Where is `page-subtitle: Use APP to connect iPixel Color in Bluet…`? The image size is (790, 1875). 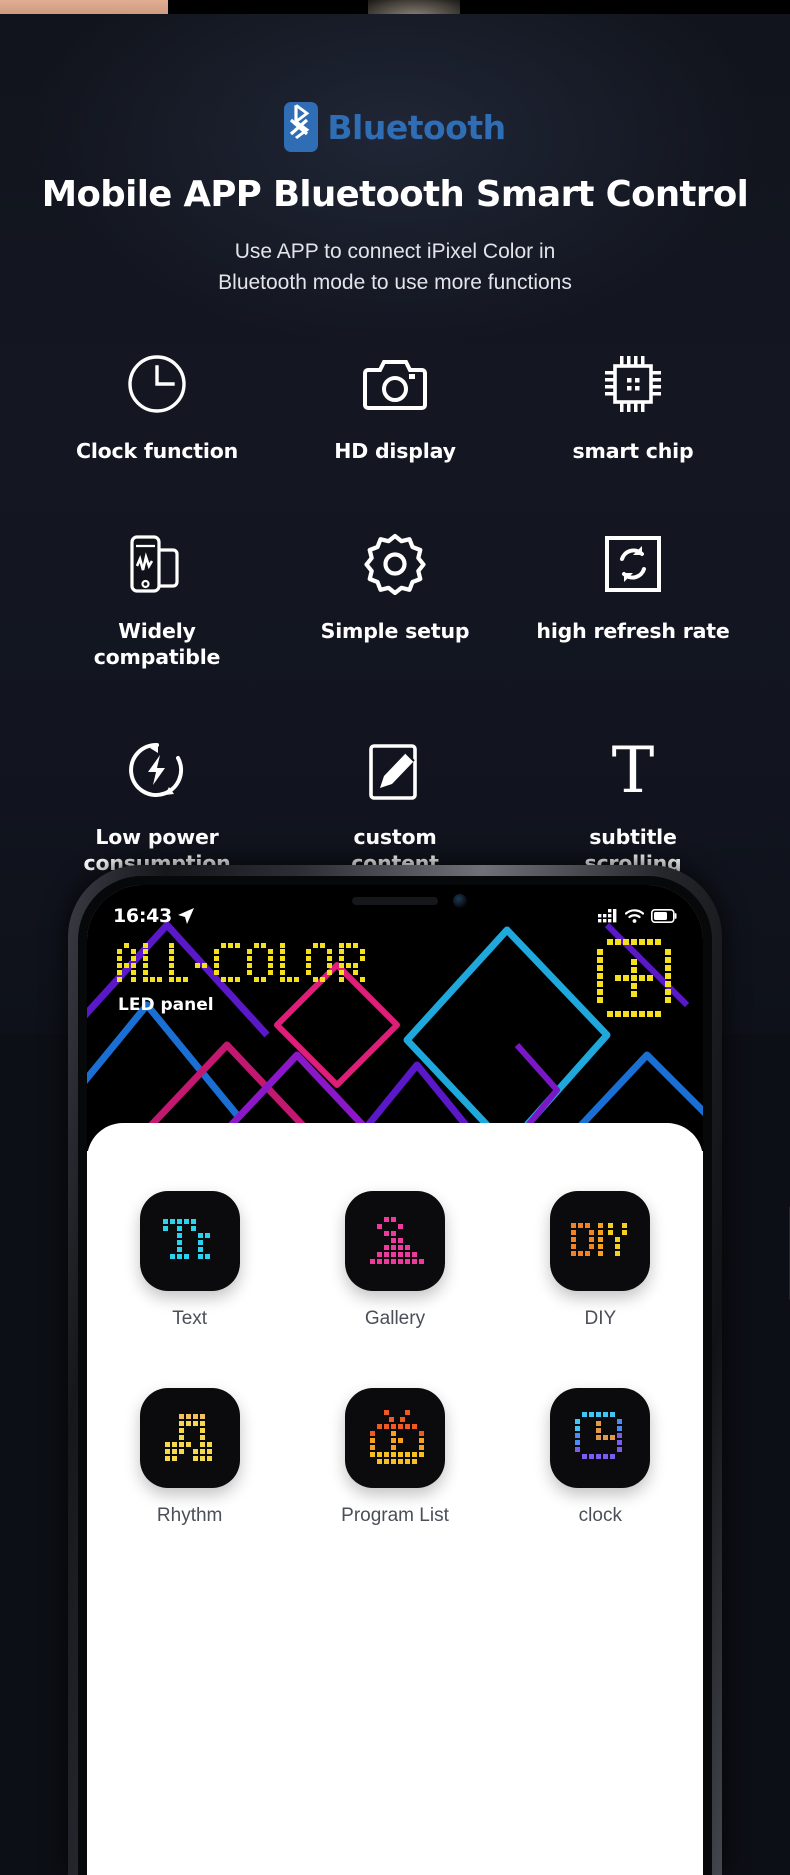
page-subtitle: Use APP to connect iPixel Color in Bluet… is located at coordinates (395, 267).